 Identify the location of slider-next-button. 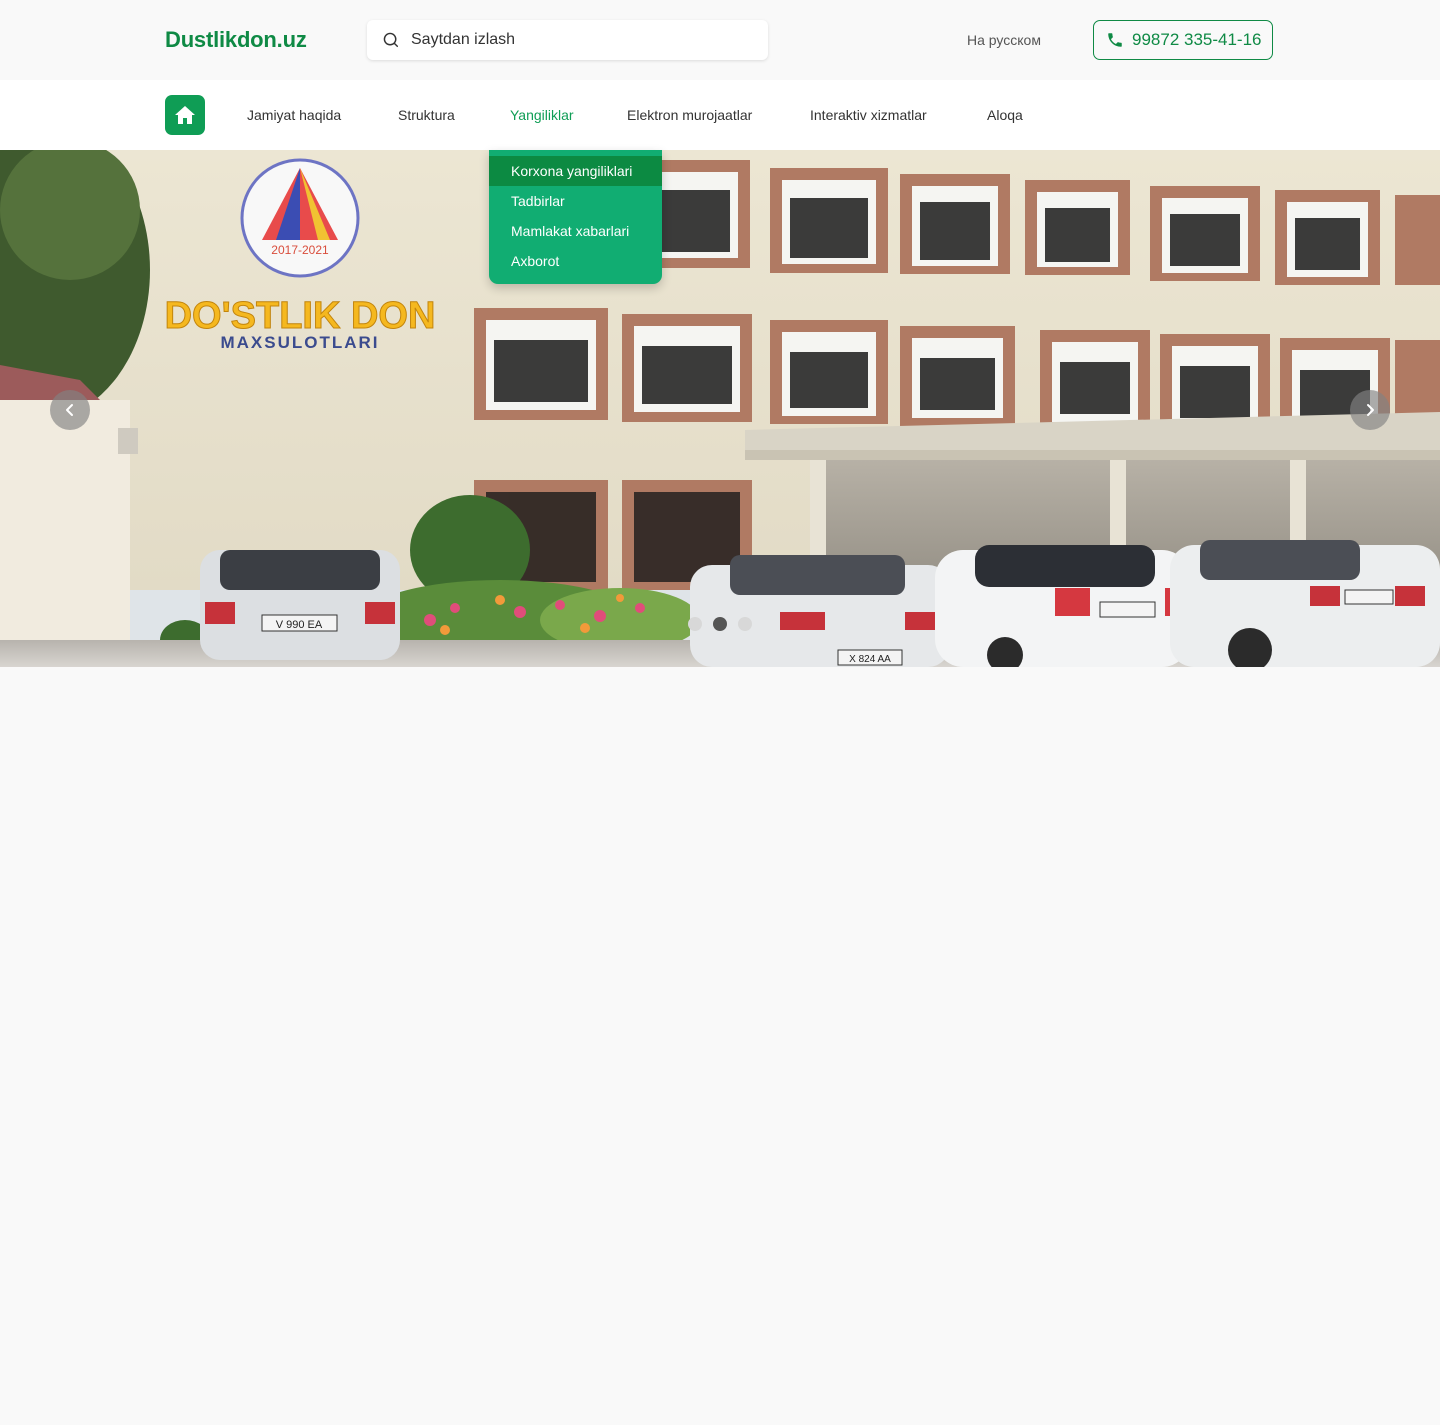
(1370, 410).